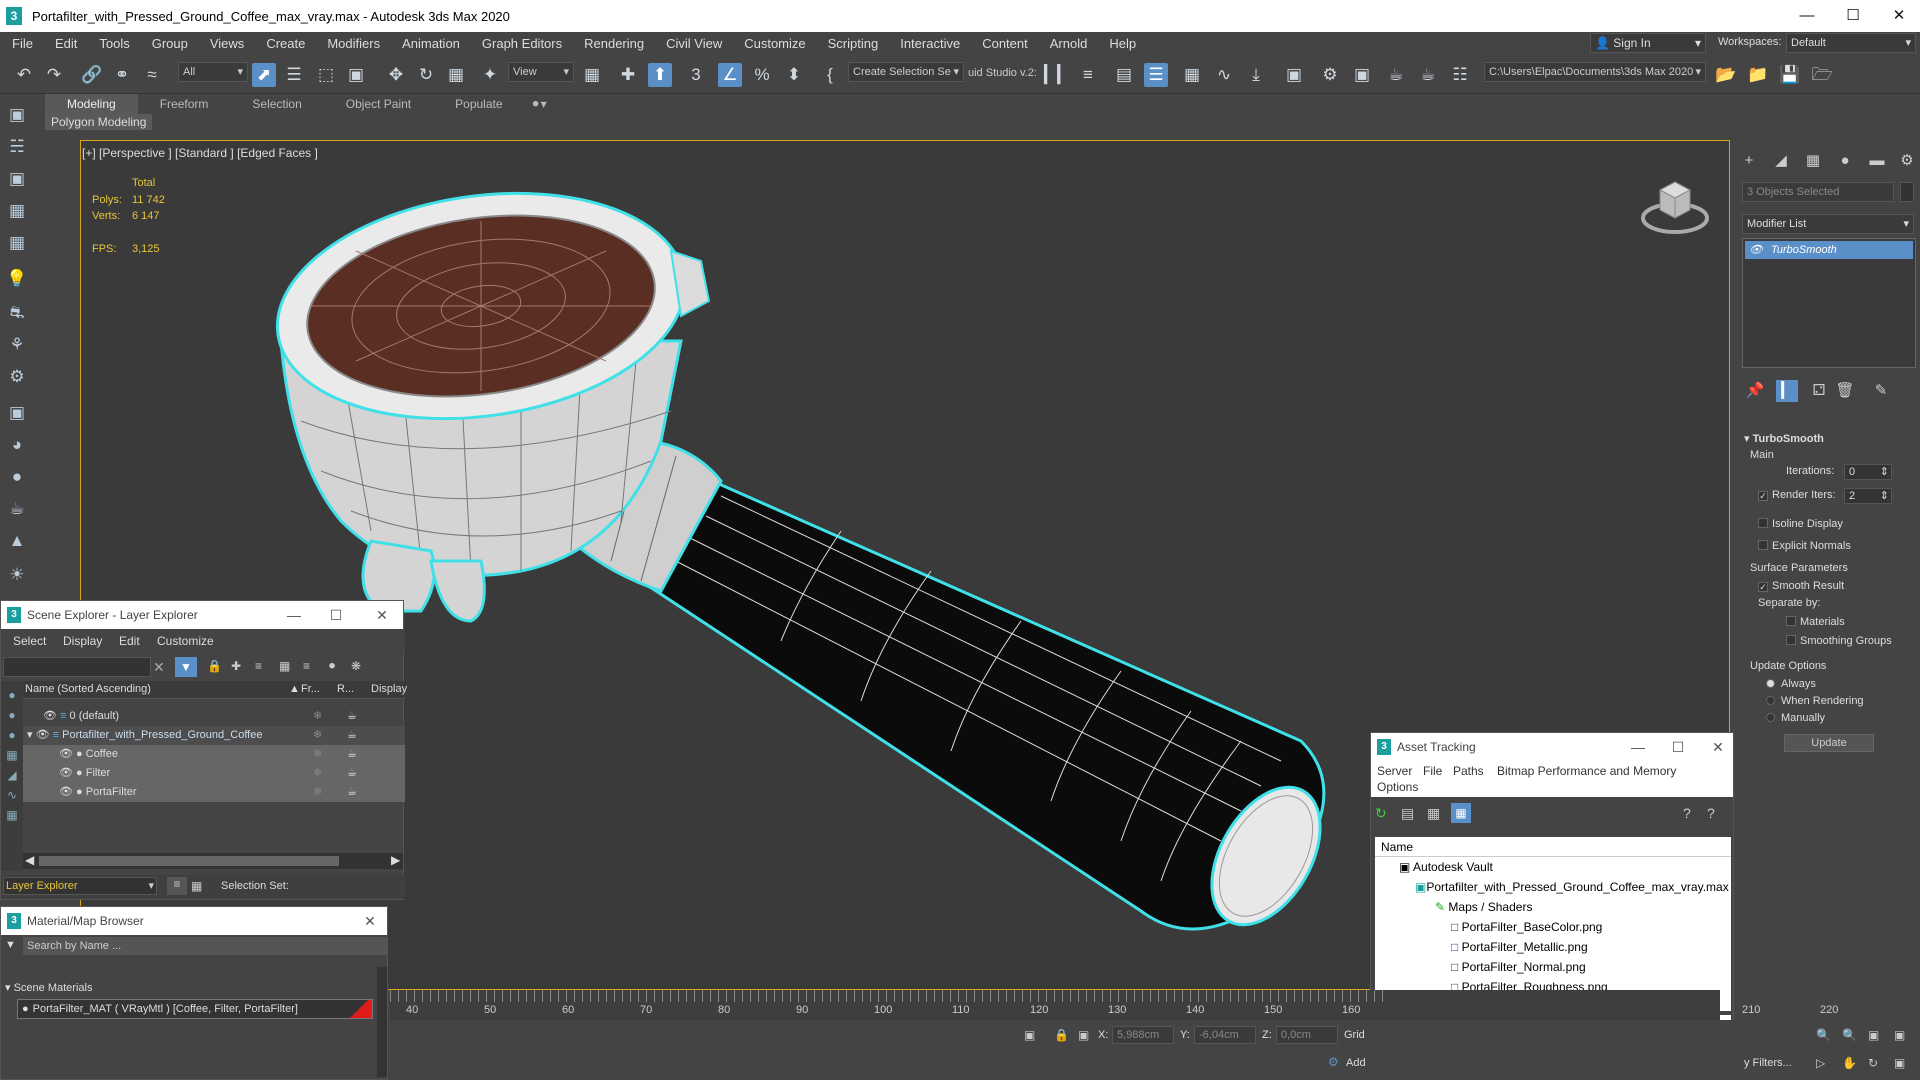 The image size is (1920, 1080). I want to click on sun-icon: ☀, so click(17, 575).